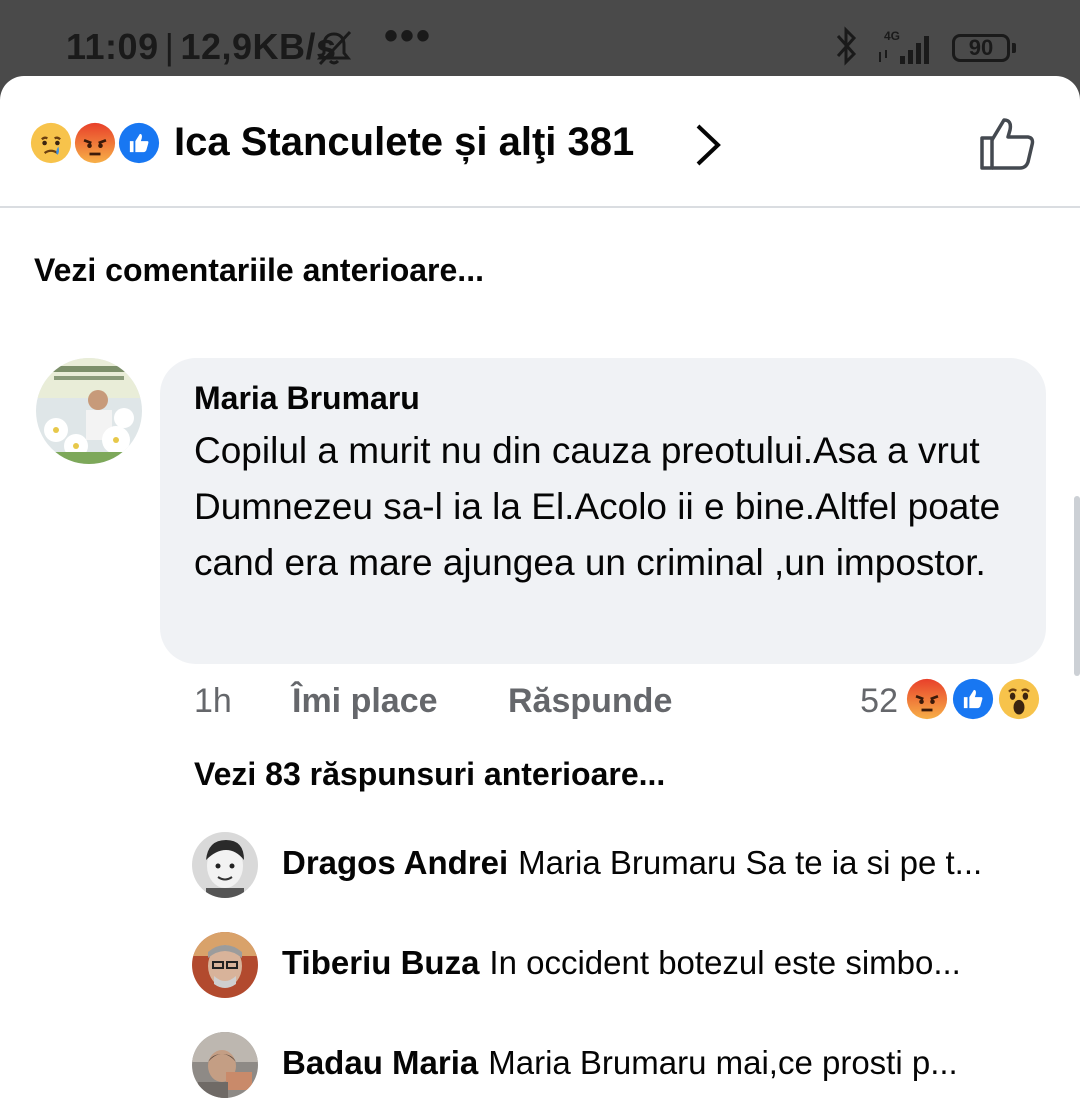  I want to click on bluetooth-icon, so click(846, 46).